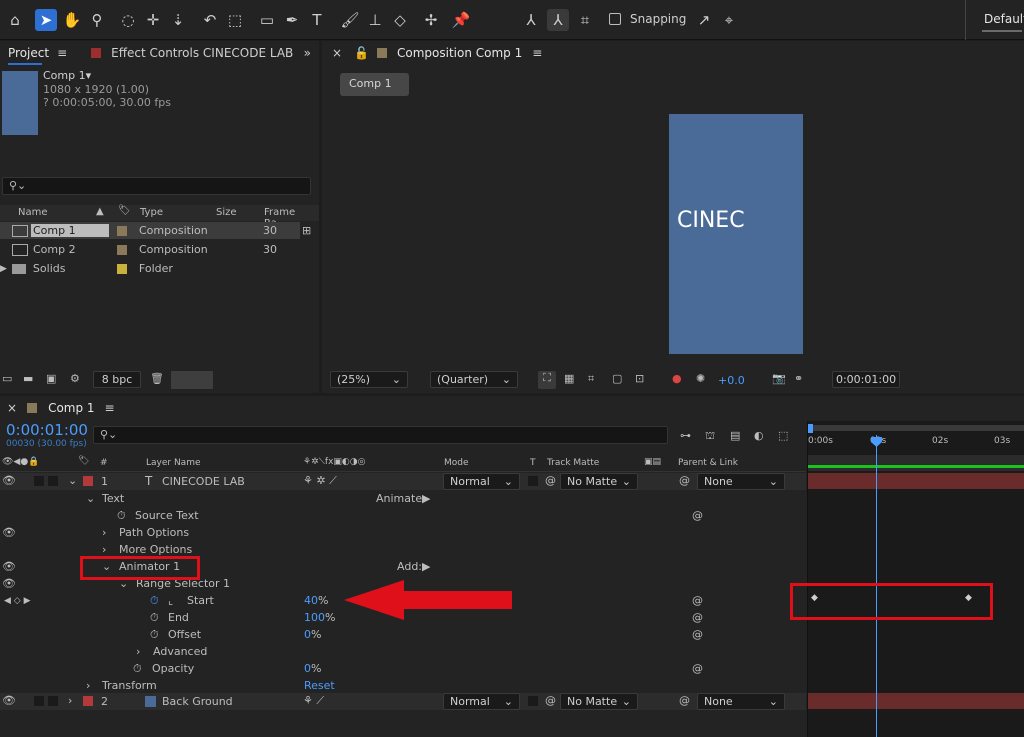 The height and width of the screenshot is (737, 1024). What do you see at coordinates (474, 379) in the screenshot?
I see `resolution-select: (Quarter) ⌄` at bounding box center [474, 379].